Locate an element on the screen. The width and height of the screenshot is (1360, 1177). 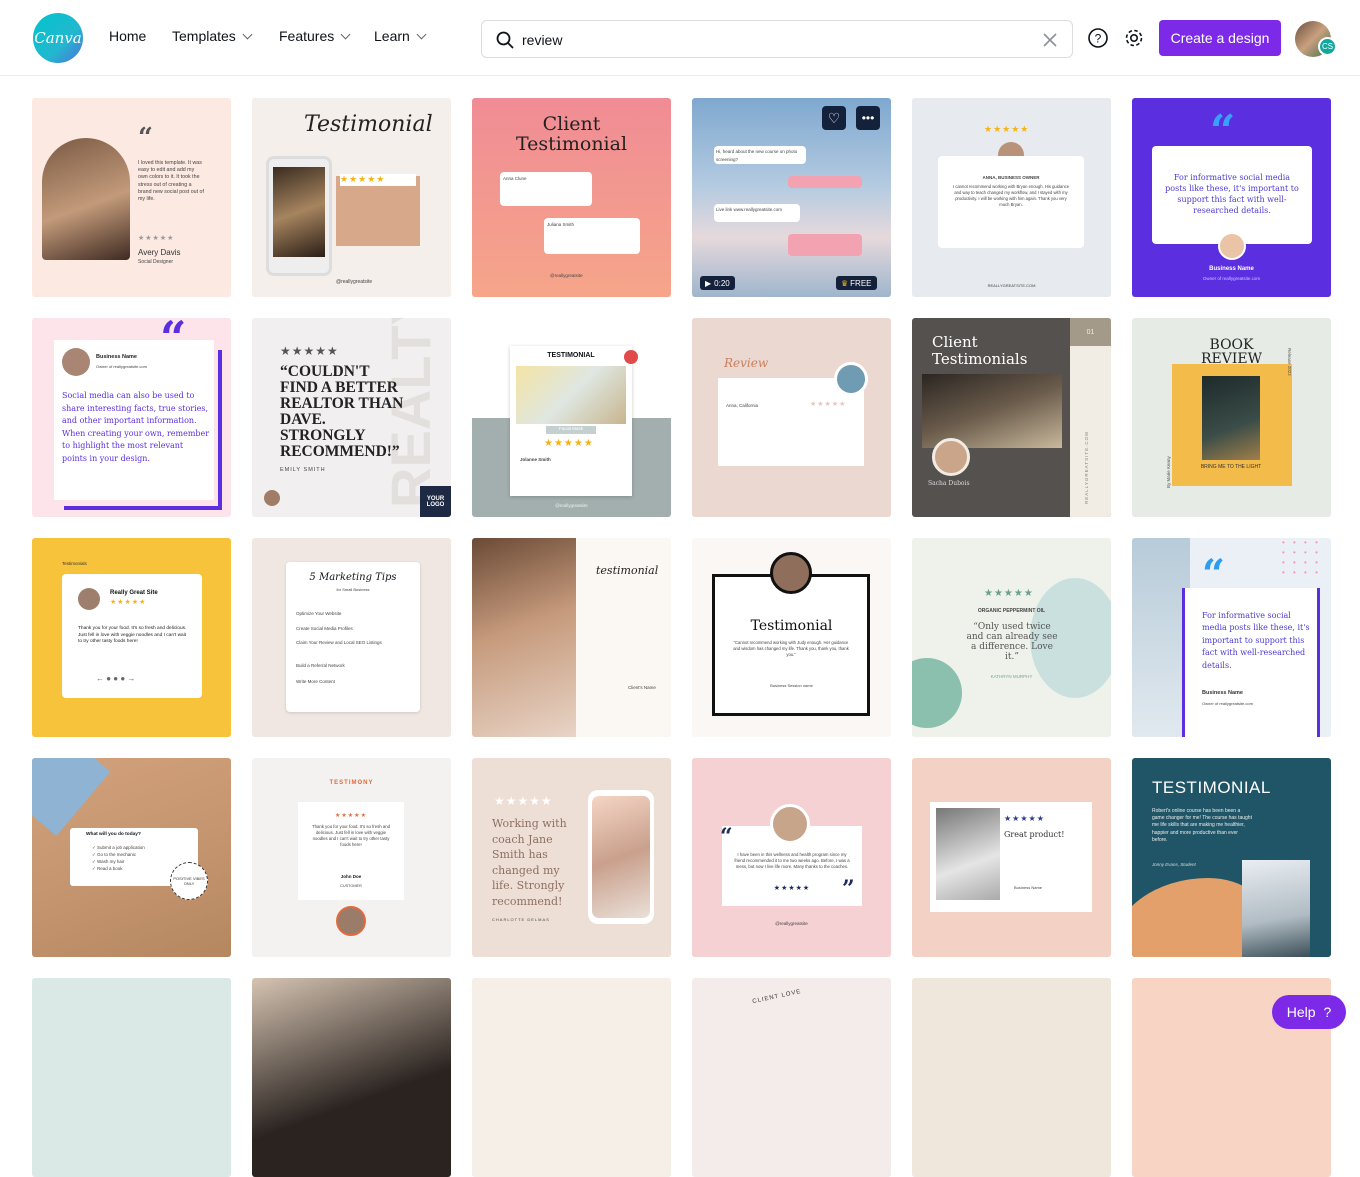
template-card: CLIENT LOVE is located at coordinates (791, 1077).